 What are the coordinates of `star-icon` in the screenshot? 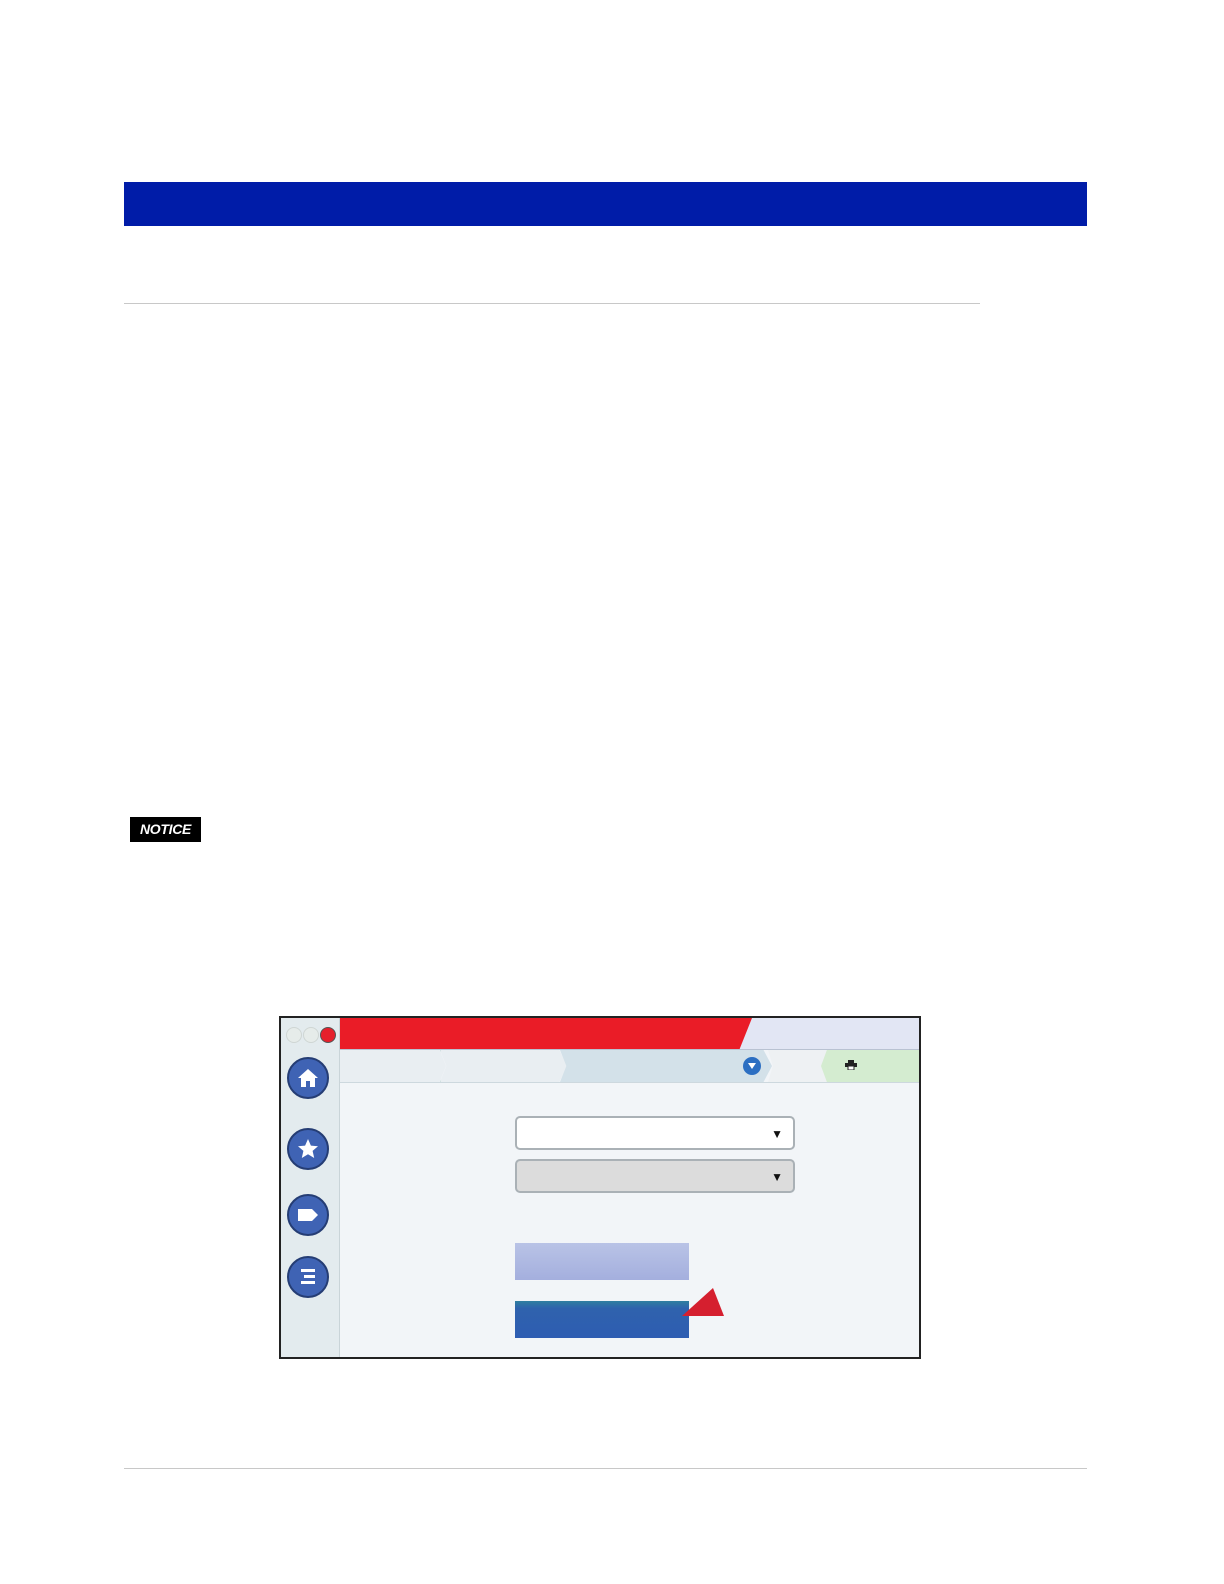 It's located at (308, 1148).